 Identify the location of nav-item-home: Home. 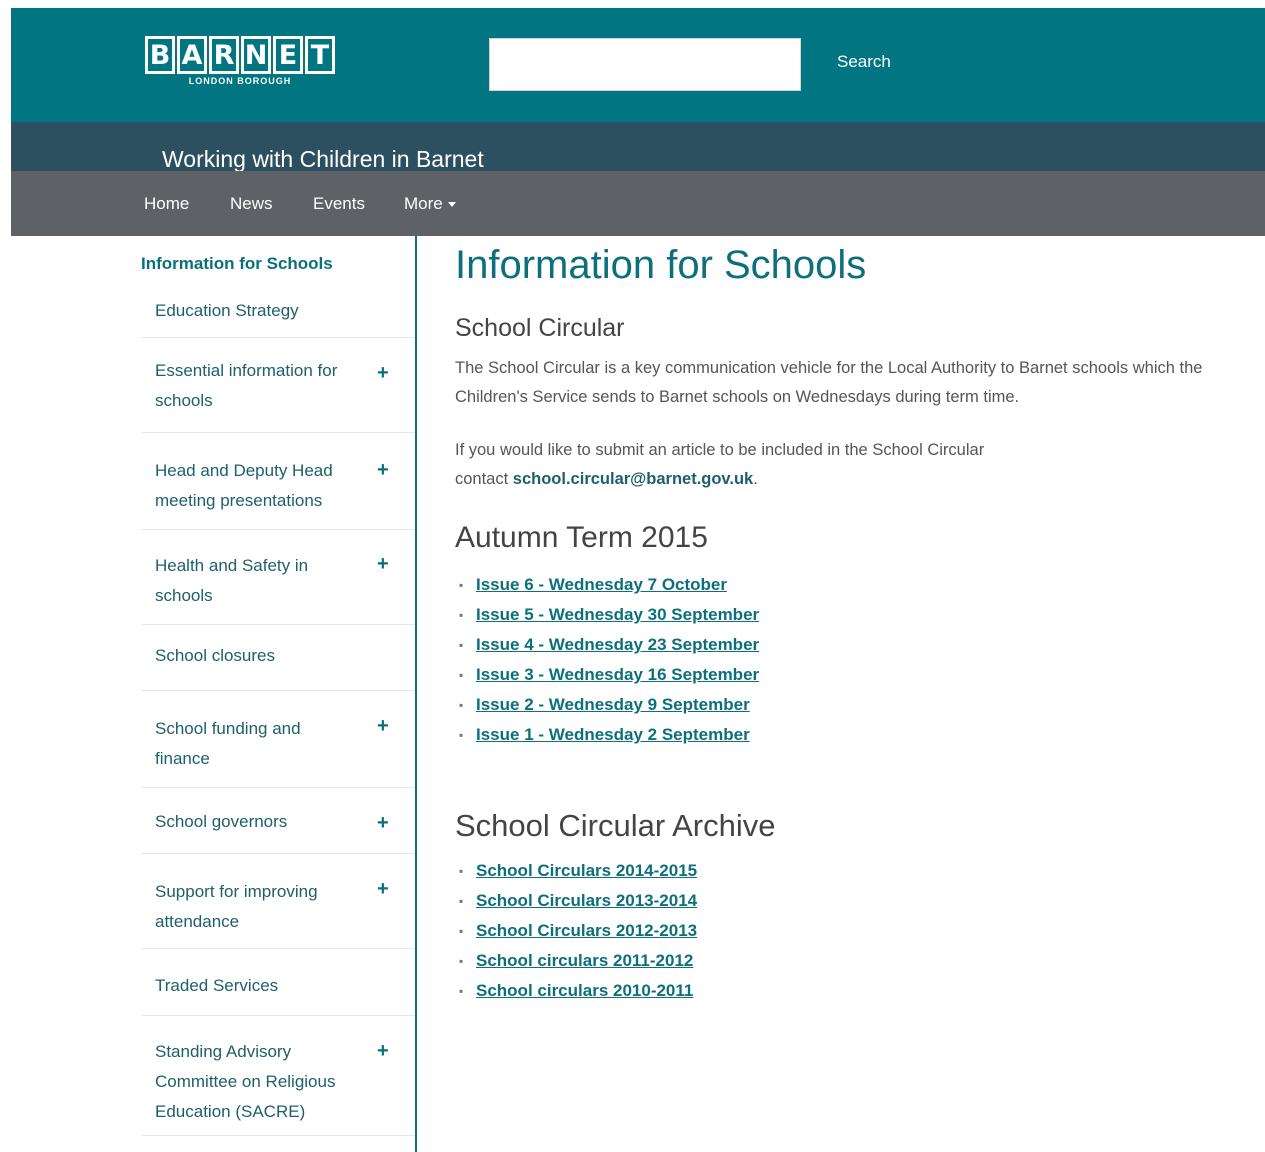
(166, 204).